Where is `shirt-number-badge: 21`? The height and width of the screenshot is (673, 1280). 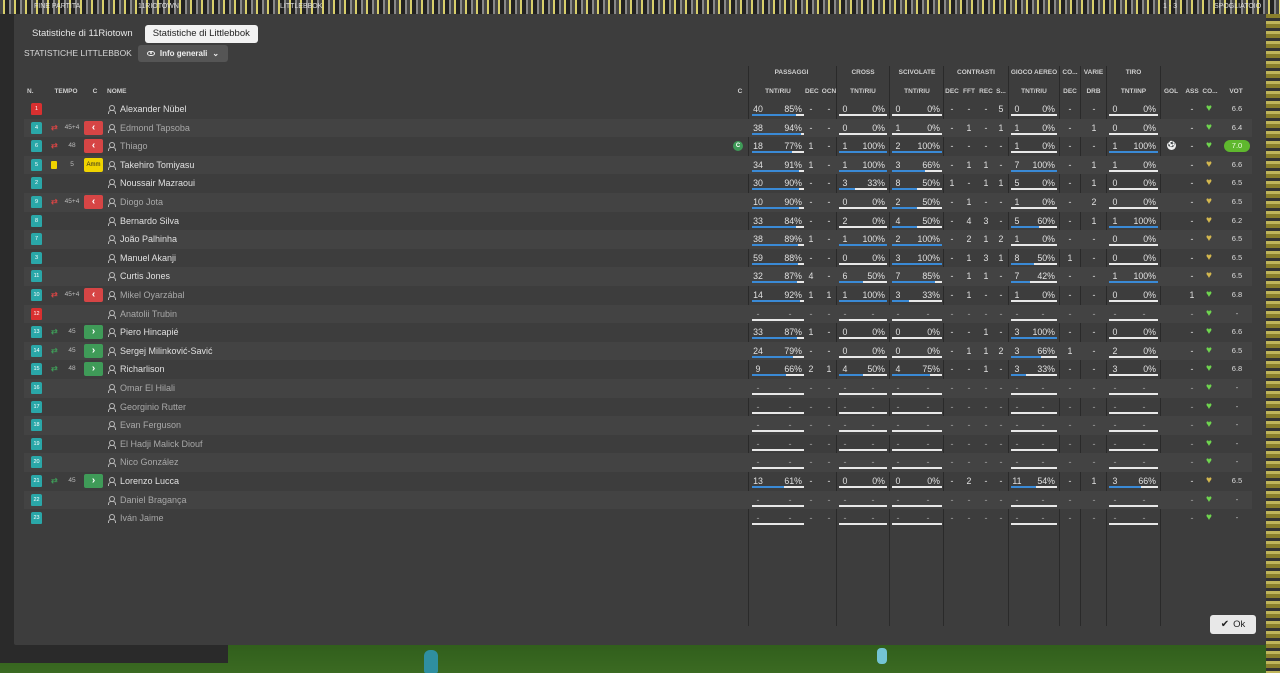 shirt-number-badge: 21 is located at coordinates (36, 481).